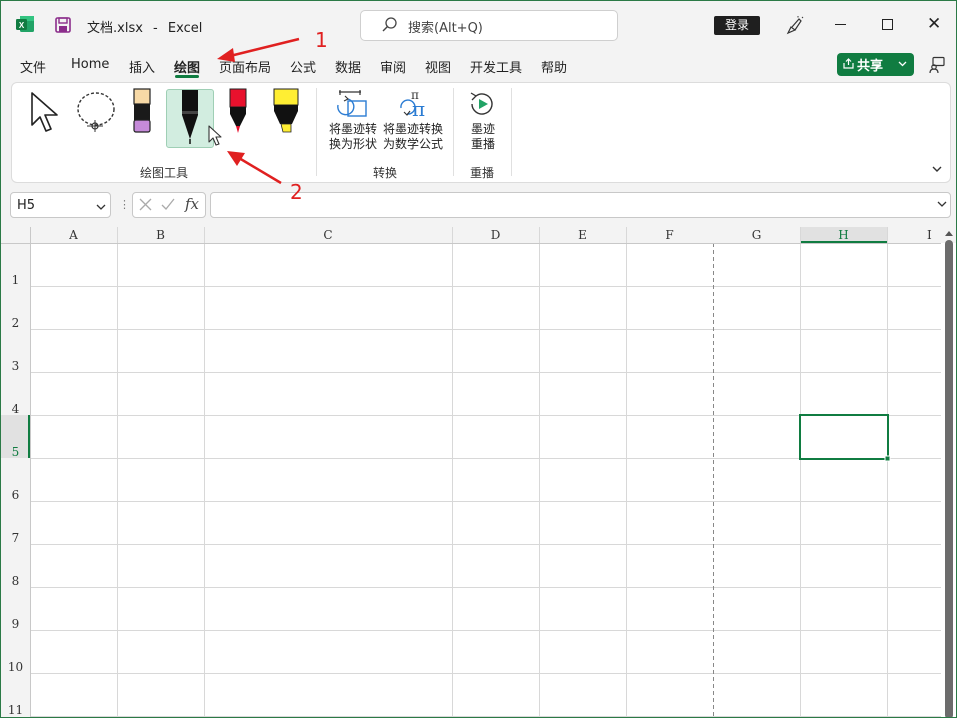  Describe the element at coordinates (45, 113) in the screenshot. I see `select-cursor-icon` at that location.